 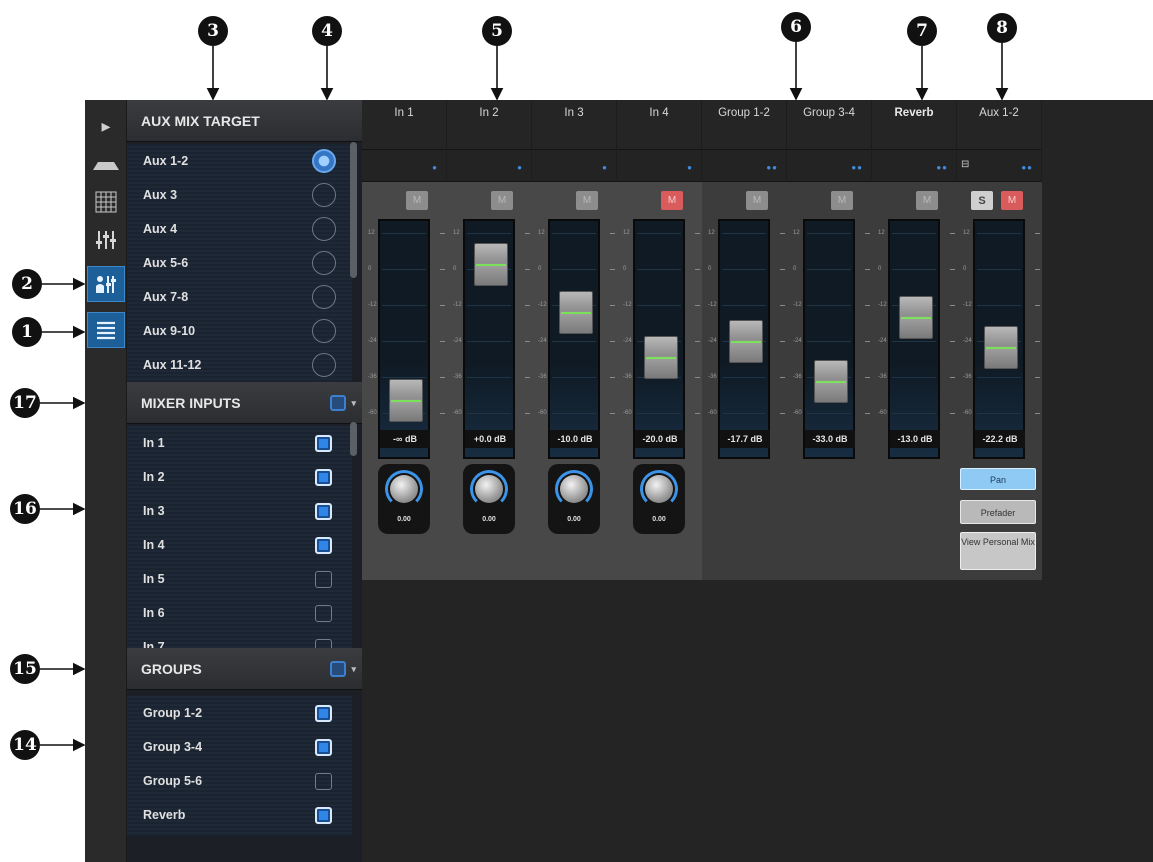 I want to click on mixer-input-item: In 4, so click(x=239, y=545).